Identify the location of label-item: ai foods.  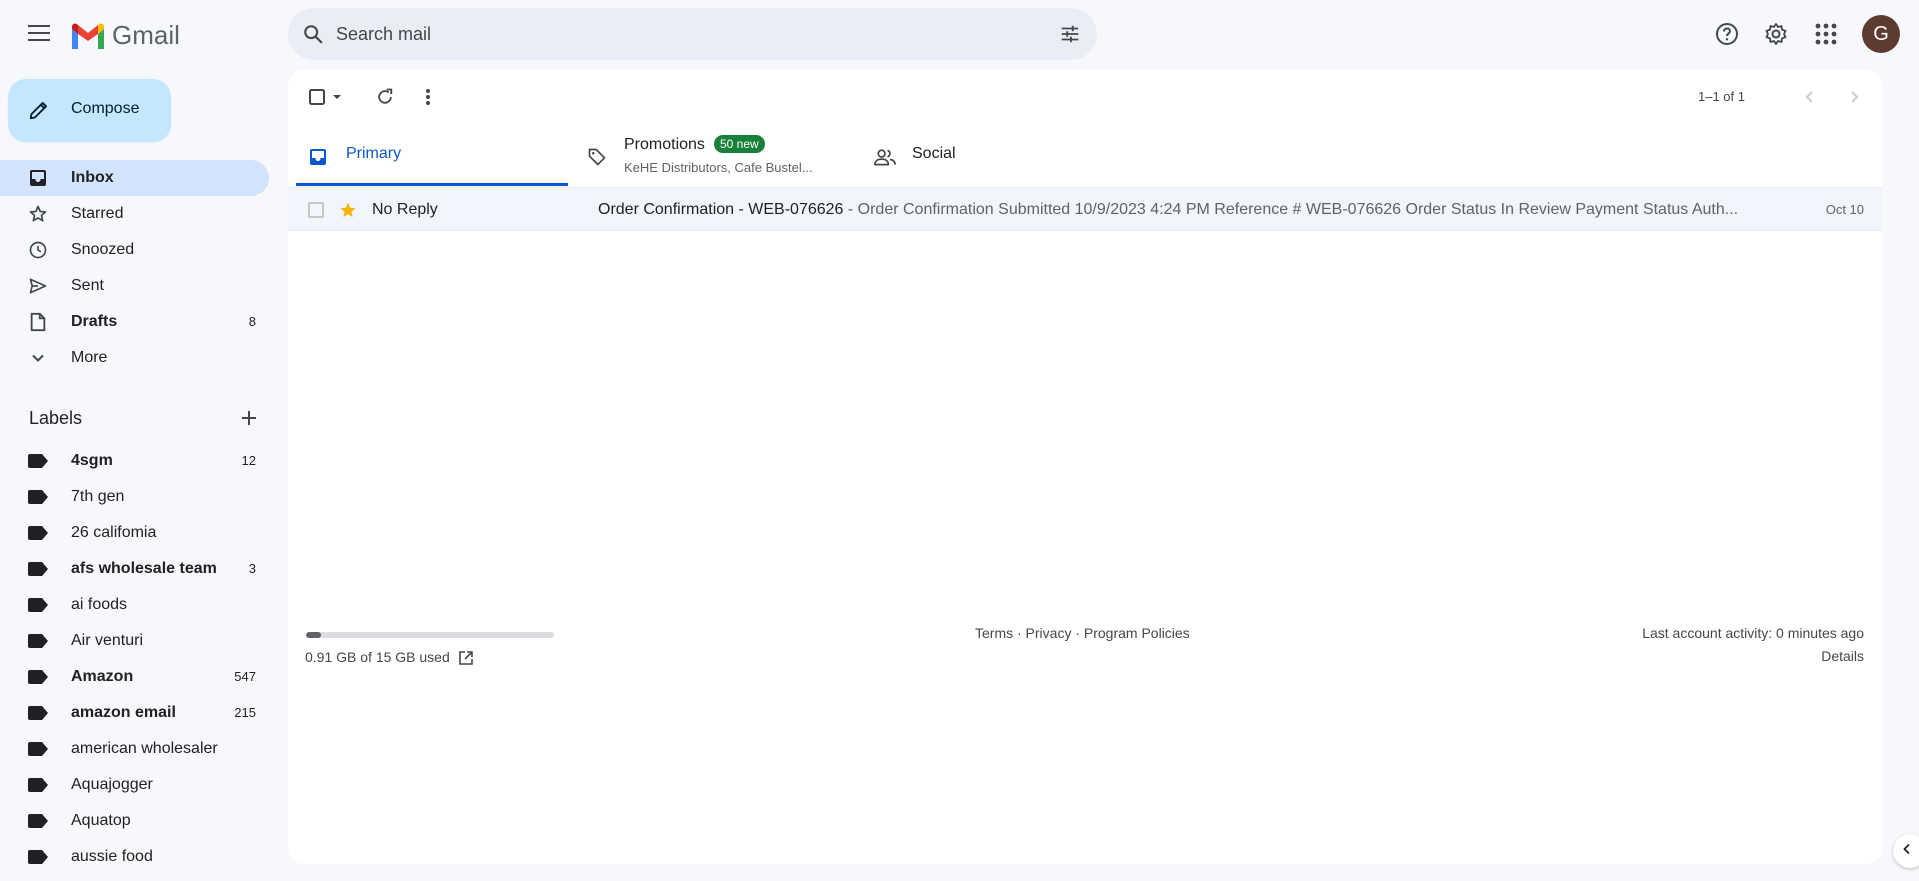
(134, 605).